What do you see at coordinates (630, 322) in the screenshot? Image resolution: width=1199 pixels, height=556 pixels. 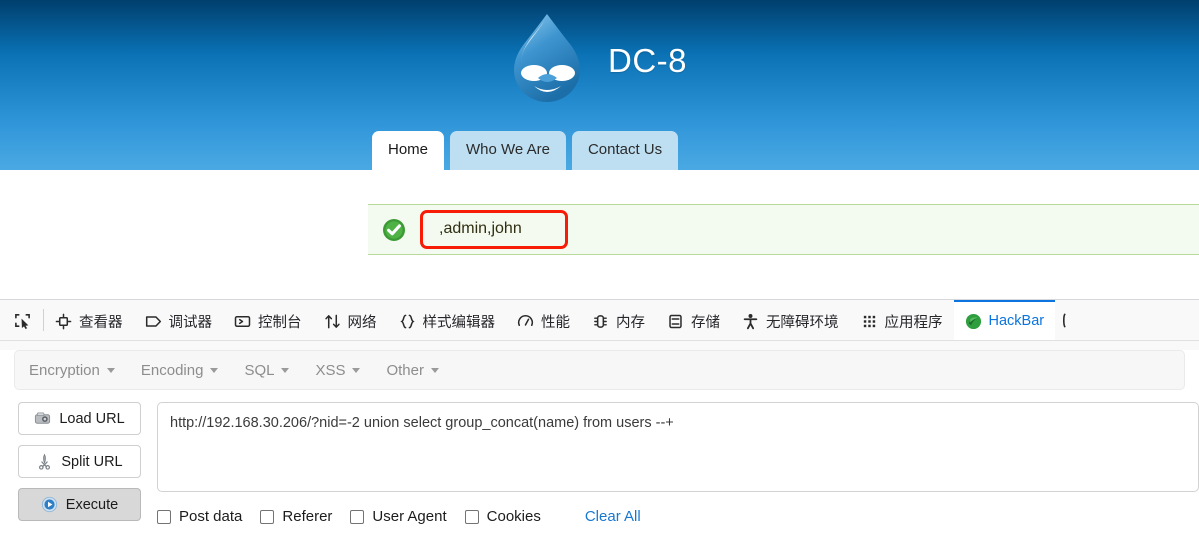 I see `devtools-tab-label: 内存` at bounding box center [630, 322].